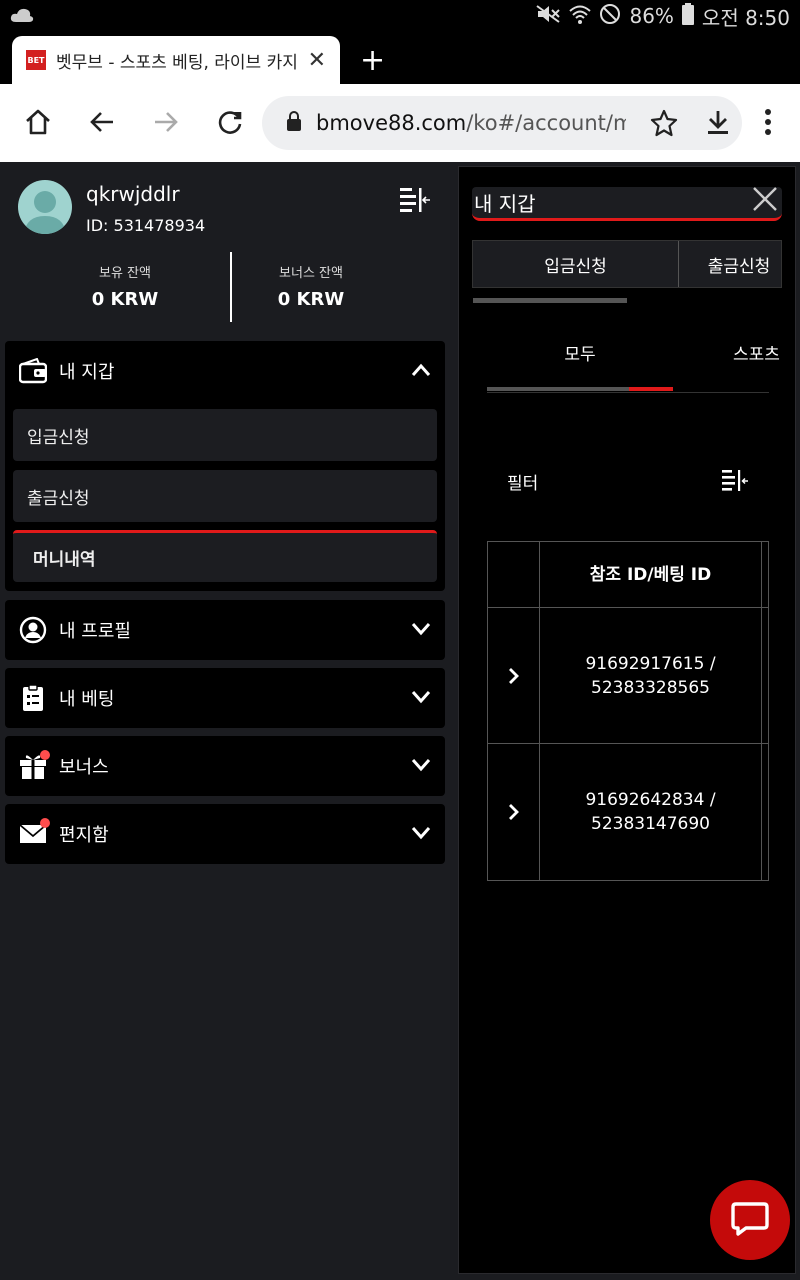 This screenshot has width=800, height=1280. What do you see at coordinates (580, 389) in the screenshot?
I see `subtab-underline` at bounding box center [580, 389].